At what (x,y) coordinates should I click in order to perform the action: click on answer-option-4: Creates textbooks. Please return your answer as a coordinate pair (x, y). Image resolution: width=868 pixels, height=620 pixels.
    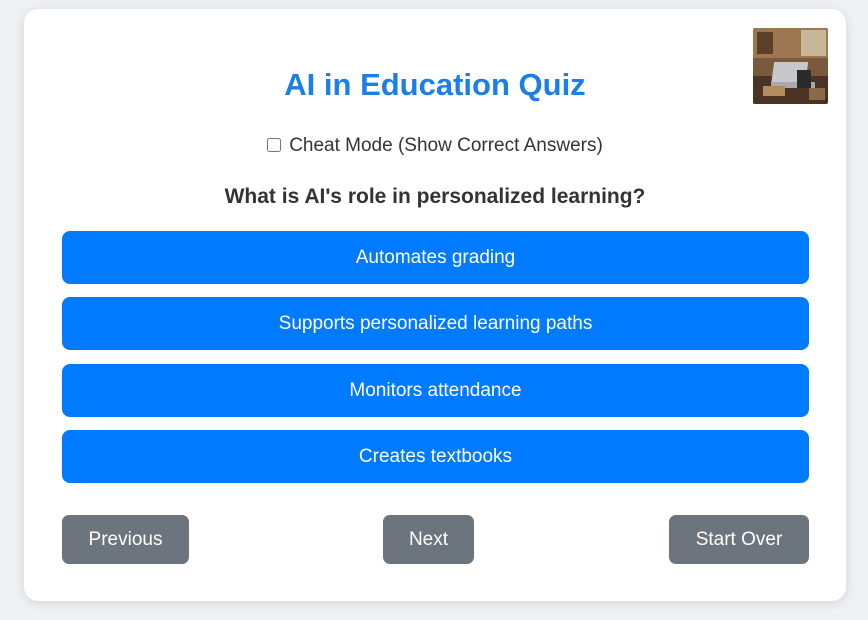
    Looking at the image, I should click on (435, 456).